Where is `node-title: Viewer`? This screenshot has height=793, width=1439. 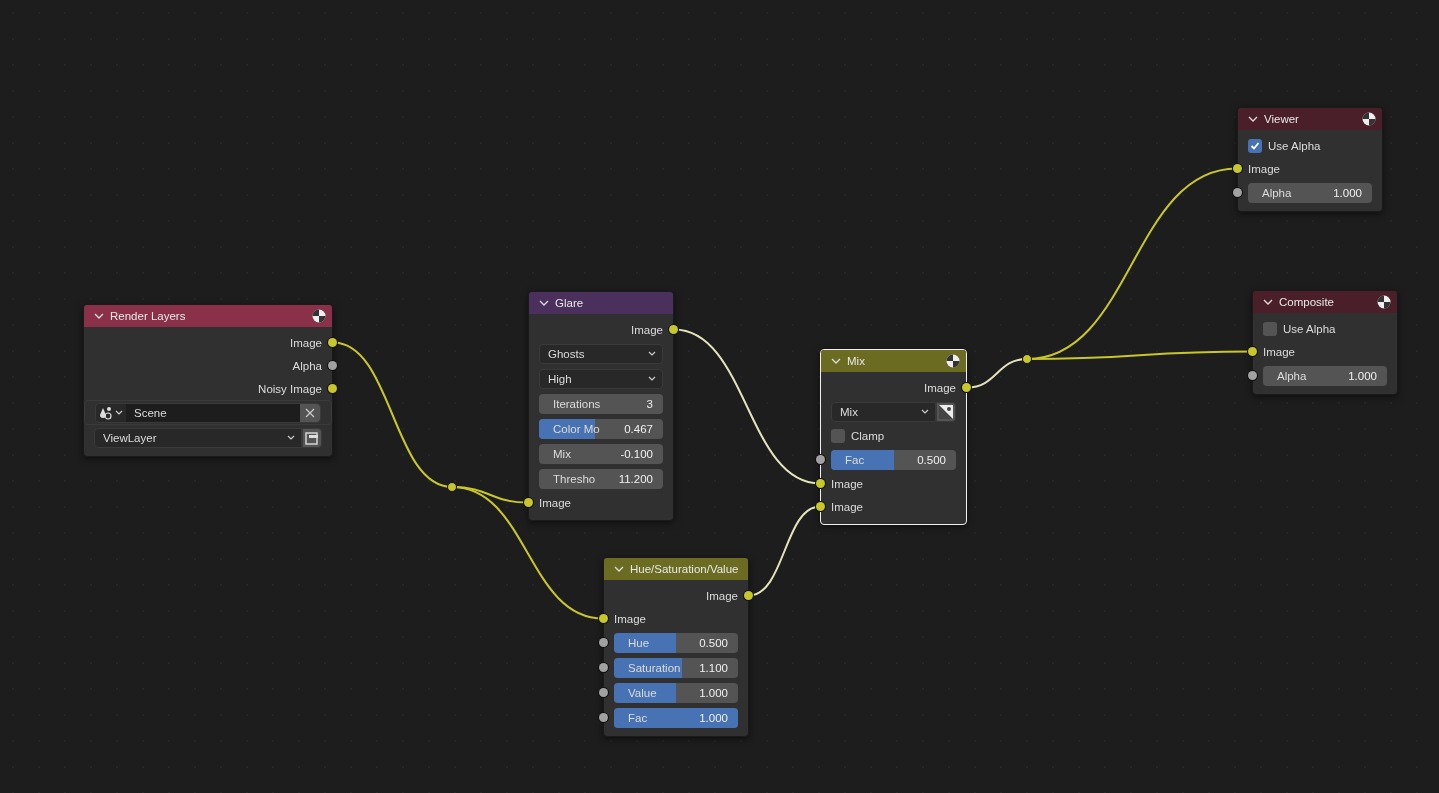 node-title: Viewer is located at coordinates (1282, 119).